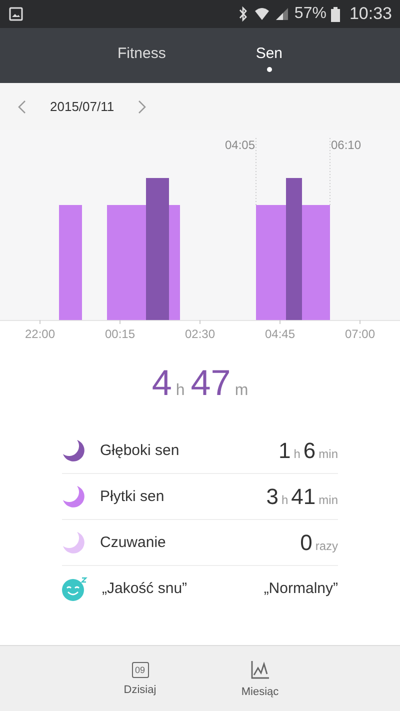 The height and width of the screenshot is (711, 400). What do you see at coordinates (200, 334) in the screenshot?
I see `axis-label: 02:30` at bounding box center [200, 334].